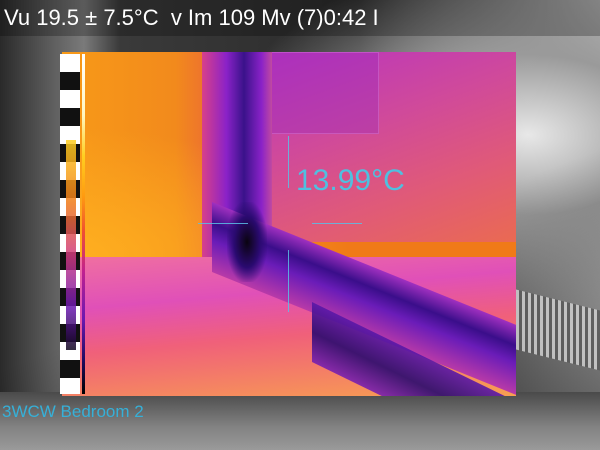  What do you see at coordinates (223, 223) in the screenshot?
I see `crosshair-left` at bounding box center [223, 223].